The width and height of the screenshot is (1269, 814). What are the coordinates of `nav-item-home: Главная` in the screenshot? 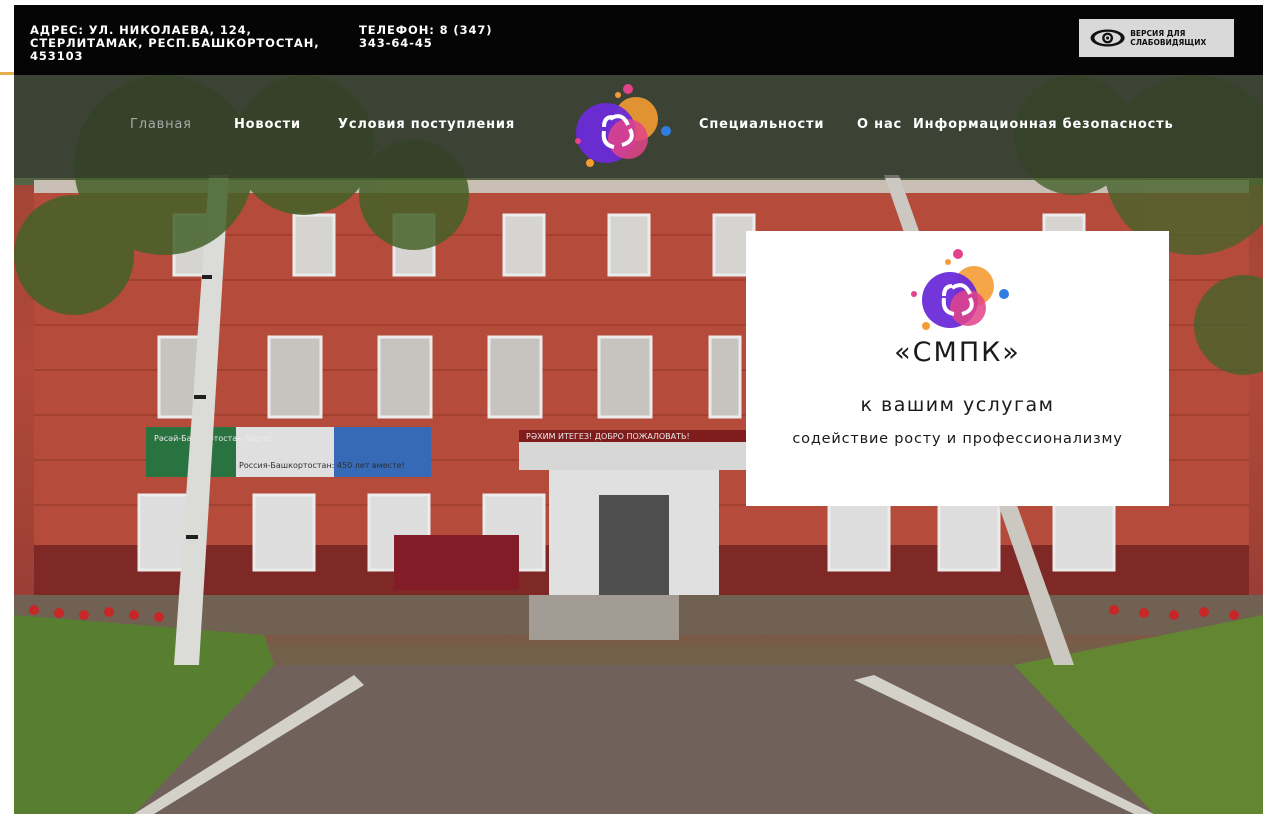 It's located at (161, 124).